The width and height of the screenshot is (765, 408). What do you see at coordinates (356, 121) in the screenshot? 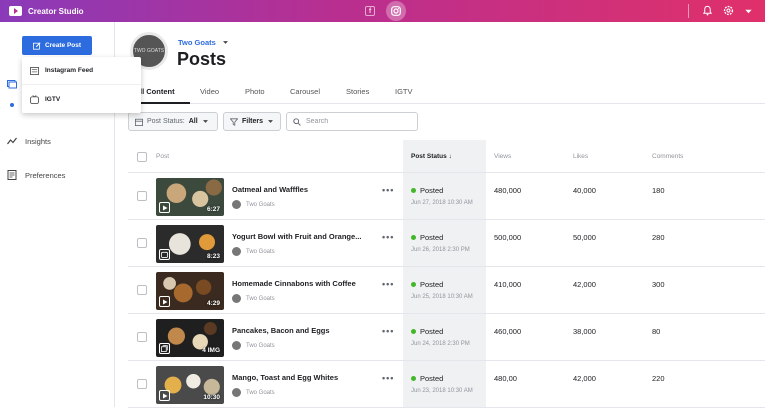
I see `search-input` at bounding box center [356, 121].